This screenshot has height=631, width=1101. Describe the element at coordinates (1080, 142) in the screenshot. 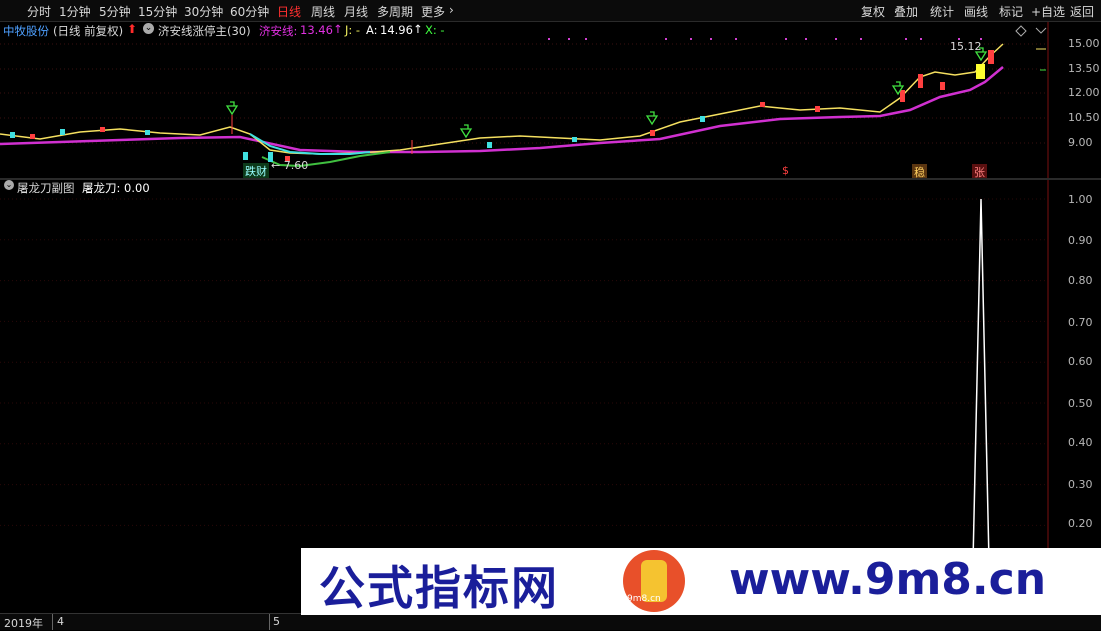

I see `main-axis-label: 9.00` at that location.